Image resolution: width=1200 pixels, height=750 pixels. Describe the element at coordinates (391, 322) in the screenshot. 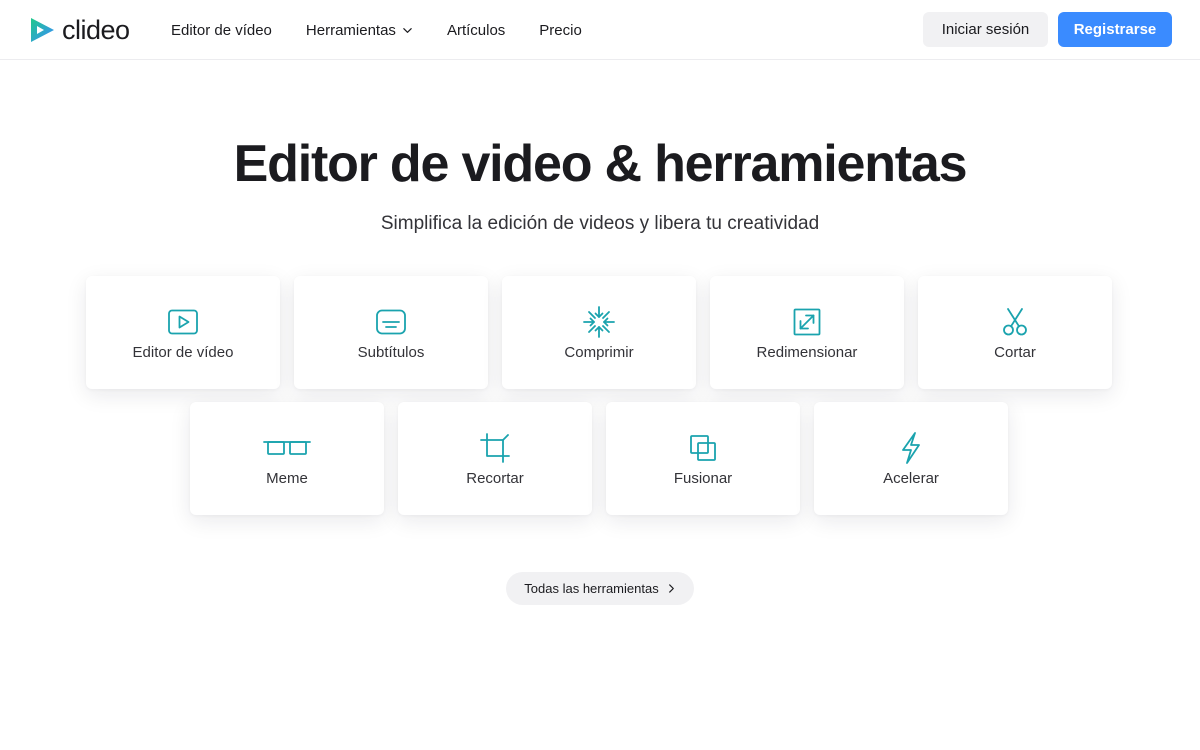

I see `subtitles-icon` at that location.